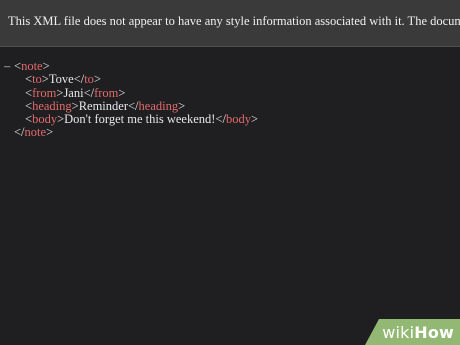  Describe the element at coordinates (230, 105) in the screenshot. I see `xml-element-line: <heading>Reminder</heading>` at that location.